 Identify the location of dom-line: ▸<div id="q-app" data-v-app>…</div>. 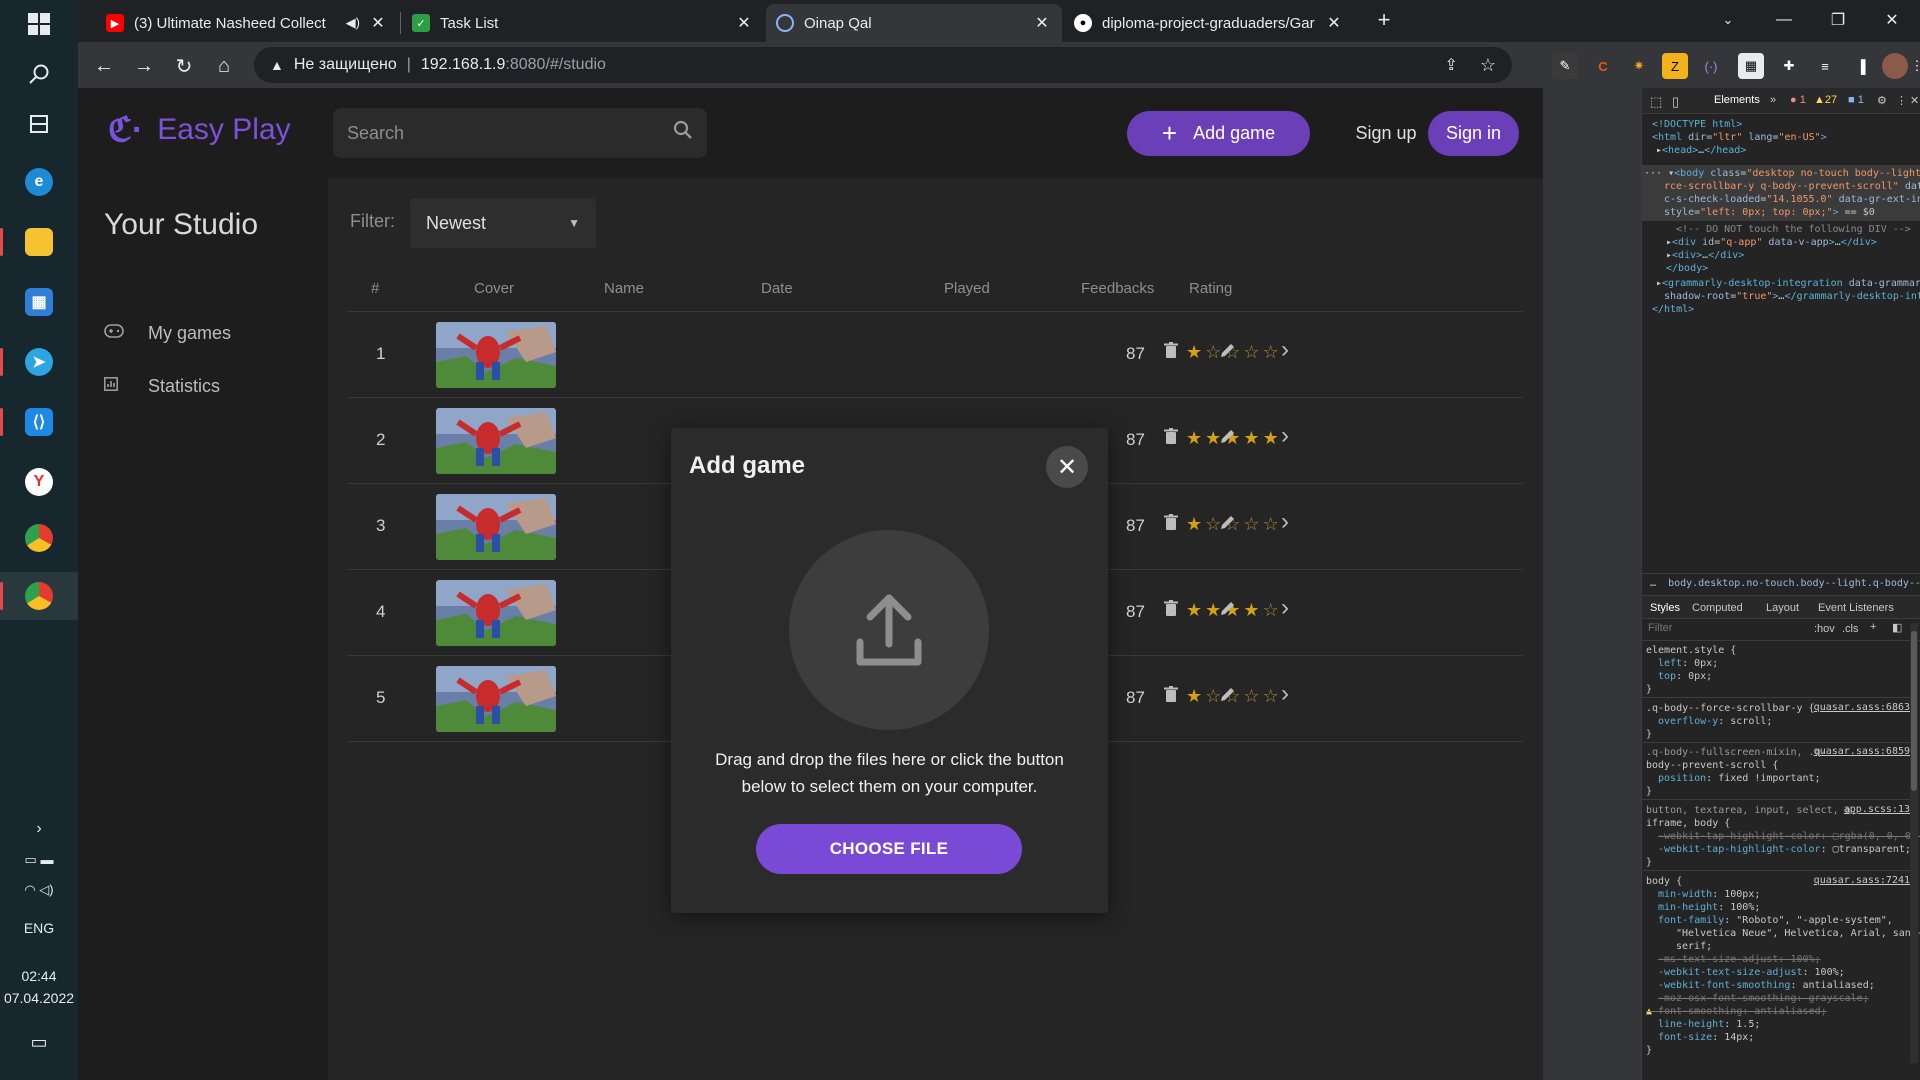
(1771, 242).